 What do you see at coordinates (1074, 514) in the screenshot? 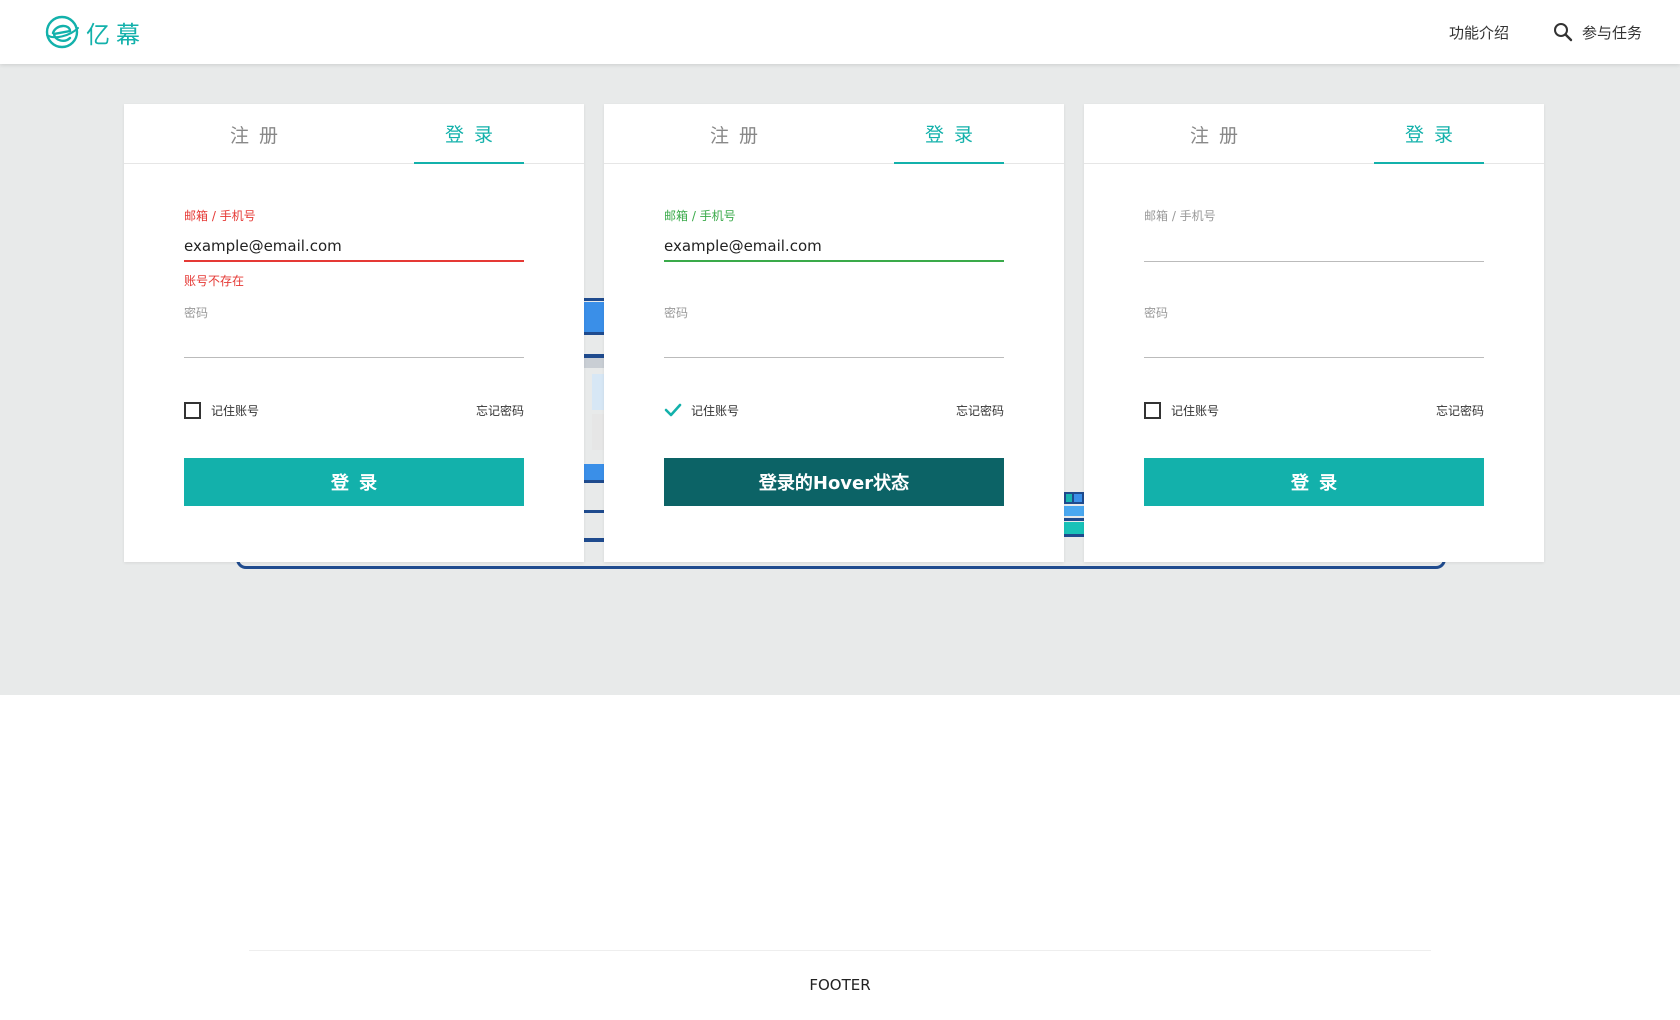
I see `illustration-fragment-right` at bounding box center [1074, 514].